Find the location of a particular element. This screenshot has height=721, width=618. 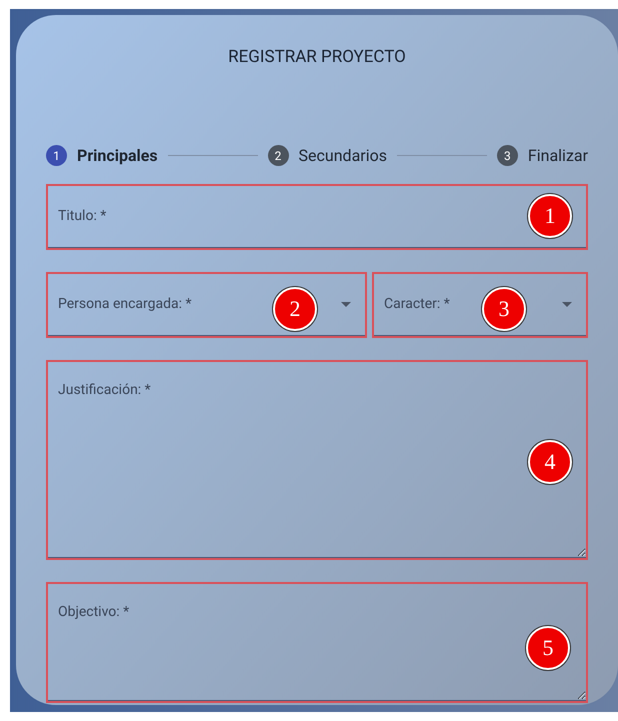

number-marker: 5 is located at coordinates (548, 648).